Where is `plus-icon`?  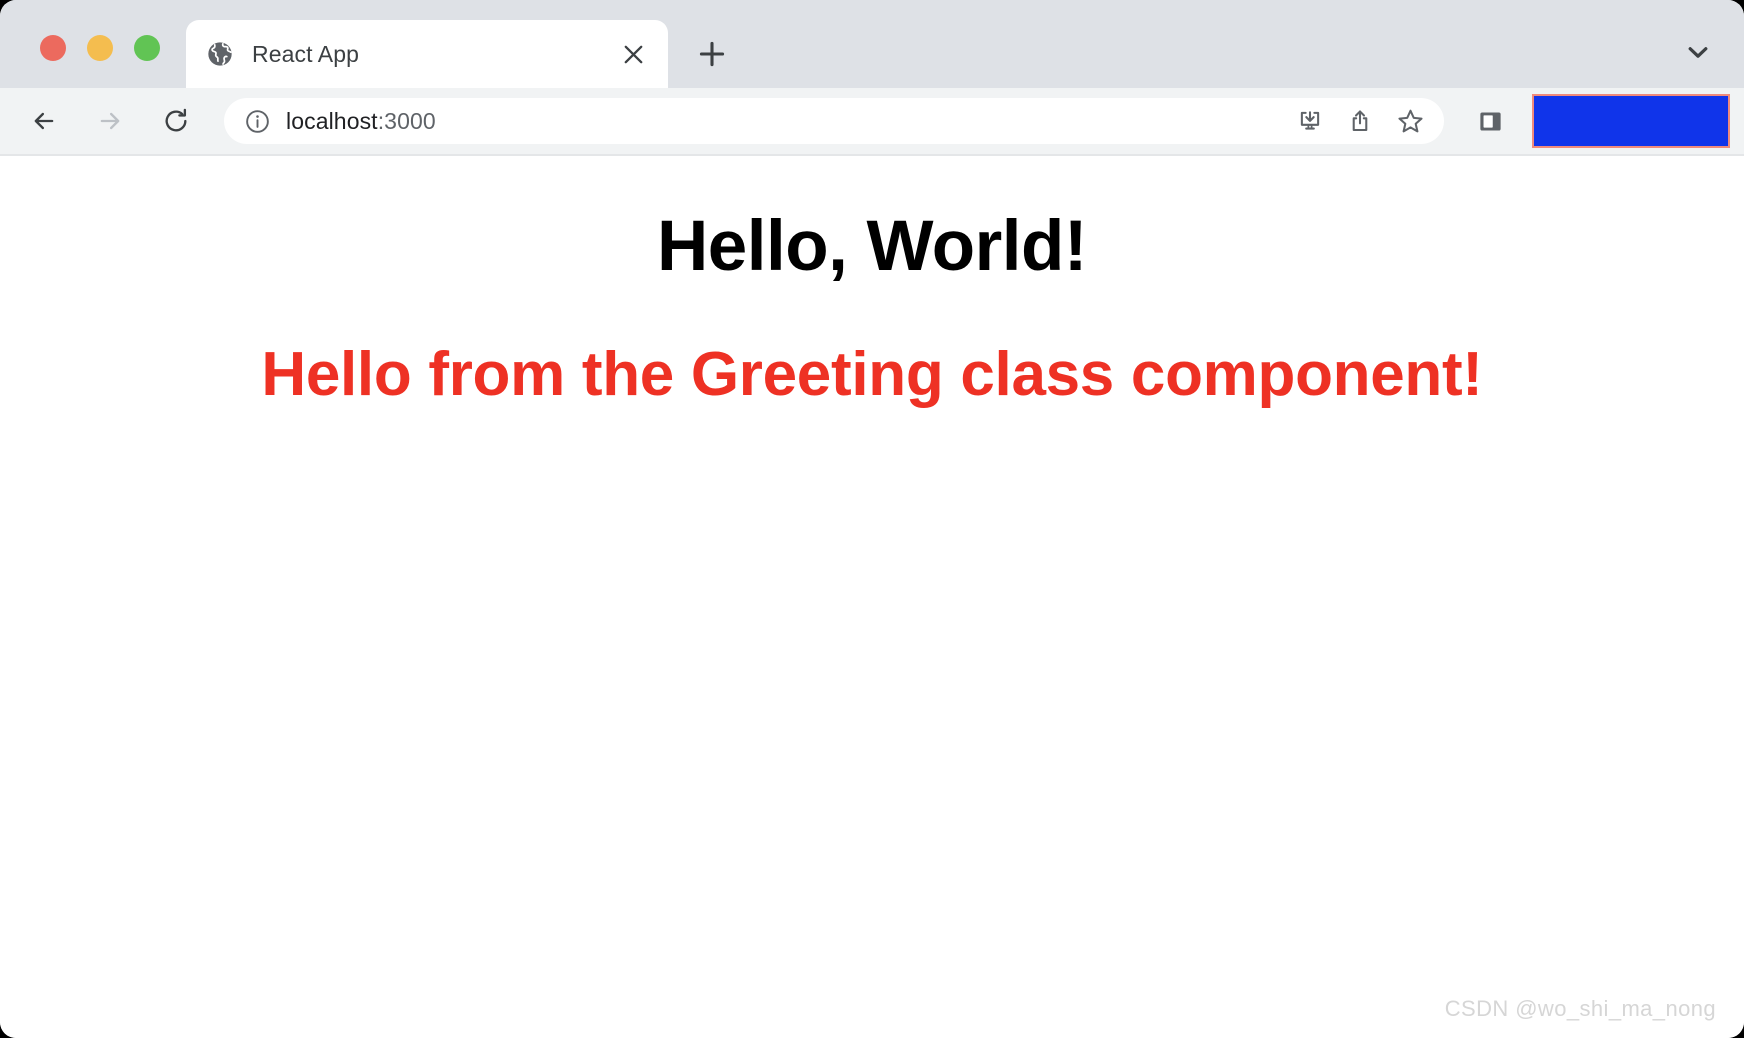
plus-icon is located at coordinates (712, 54).